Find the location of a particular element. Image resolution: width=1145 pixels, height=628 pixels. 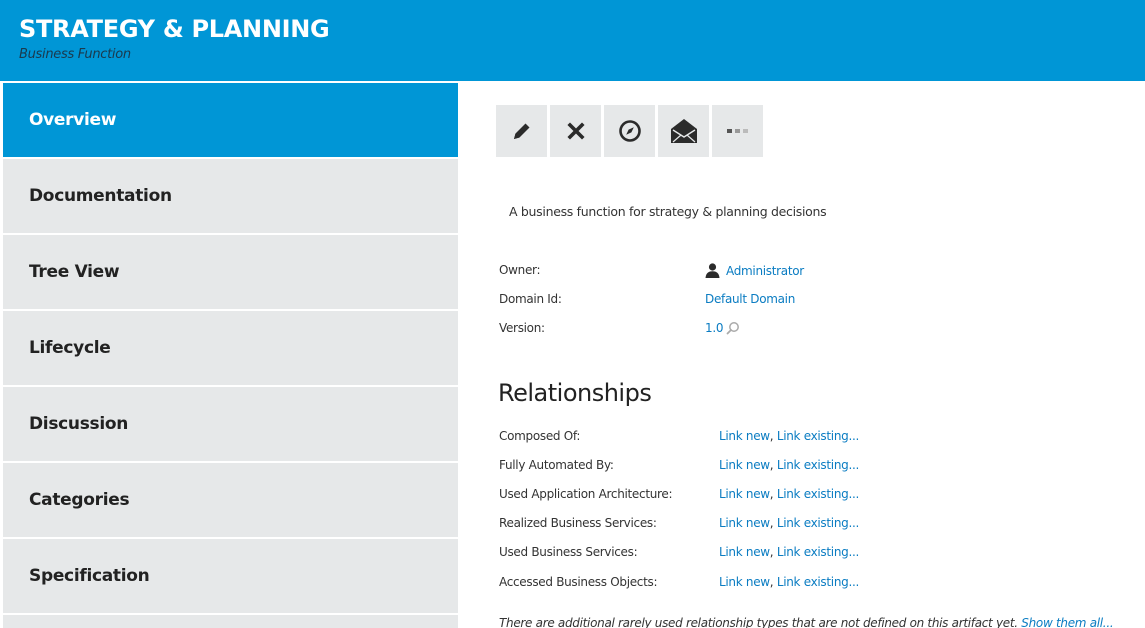

sidebar-item-tree-view: Tree View is located at coordinates (230, 272).